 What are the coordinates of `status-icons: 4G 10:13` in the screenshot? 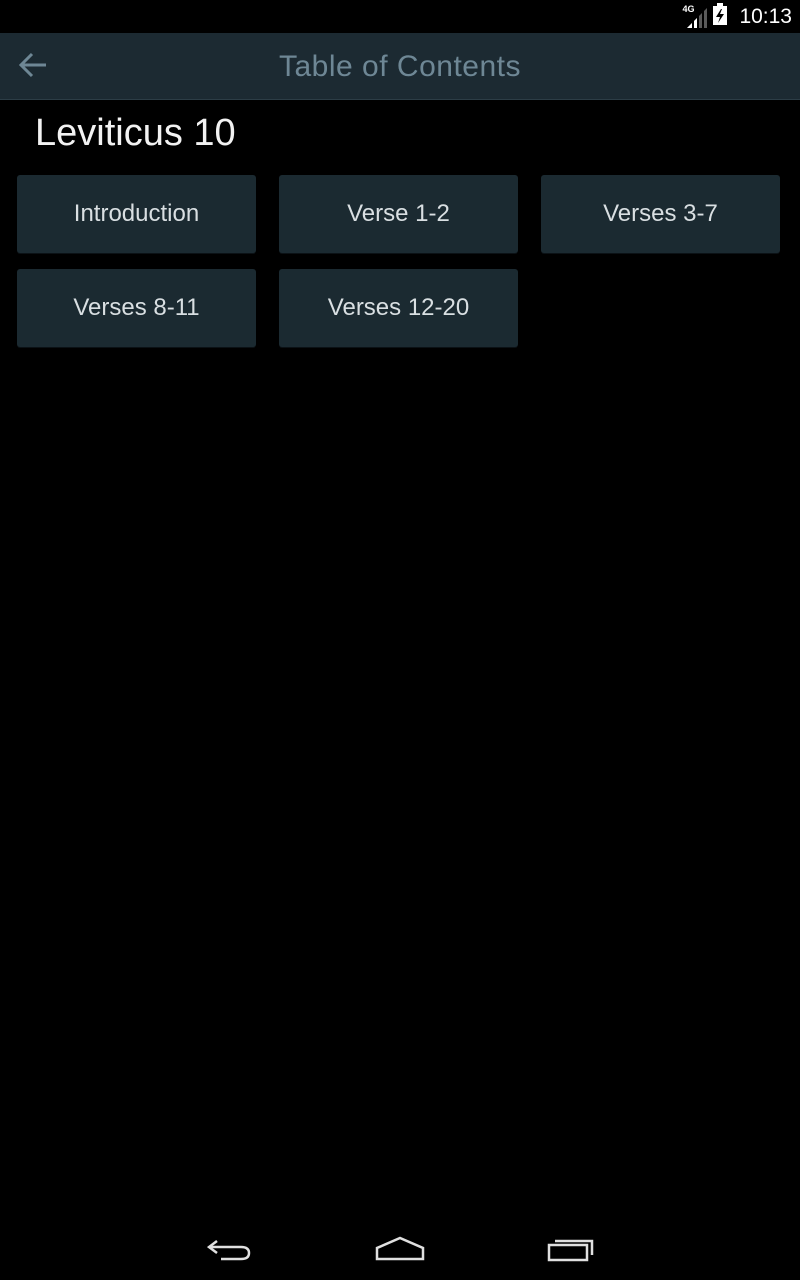 It's located at (737, 16).